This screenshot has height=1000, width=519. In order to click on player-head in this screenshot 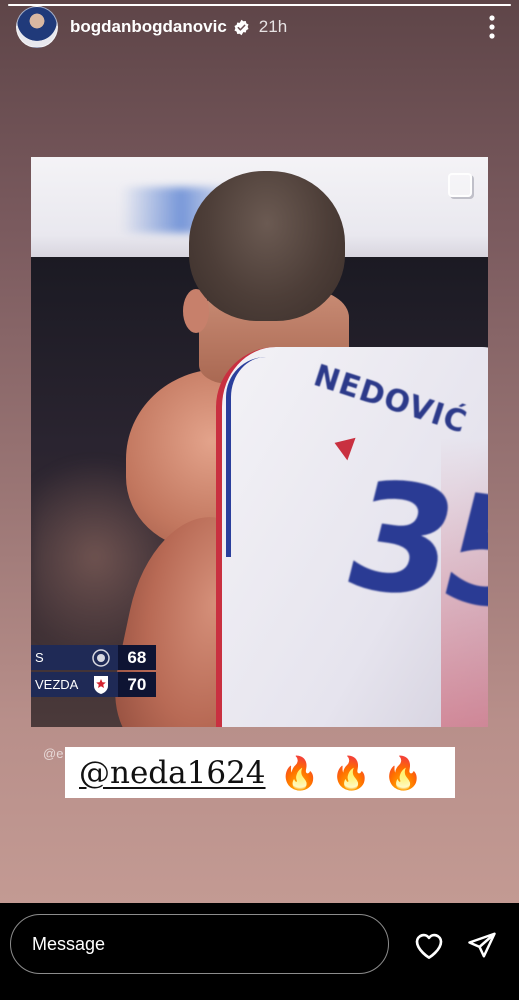, I will do `click(267, 246)`.